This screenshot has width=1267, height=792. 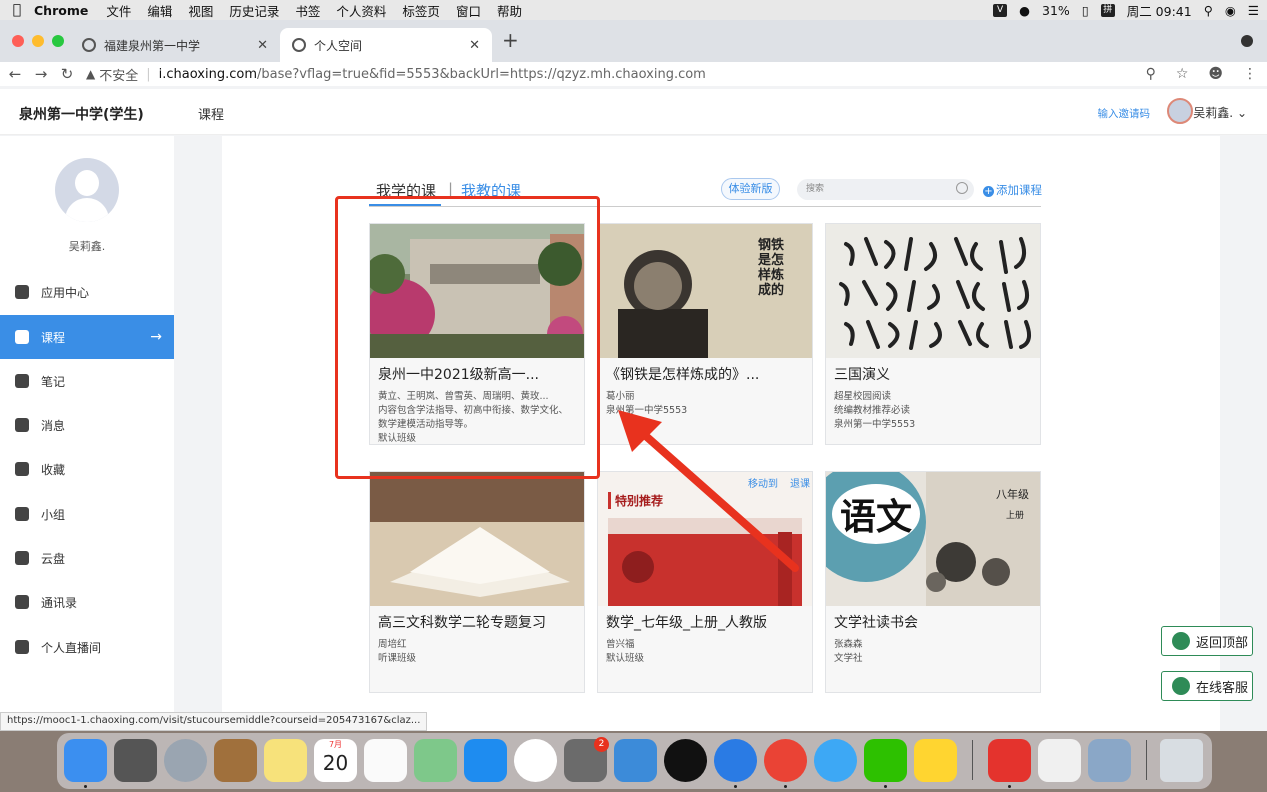 I want to click on course-title: 三国演义, so click(x=862, y=374).